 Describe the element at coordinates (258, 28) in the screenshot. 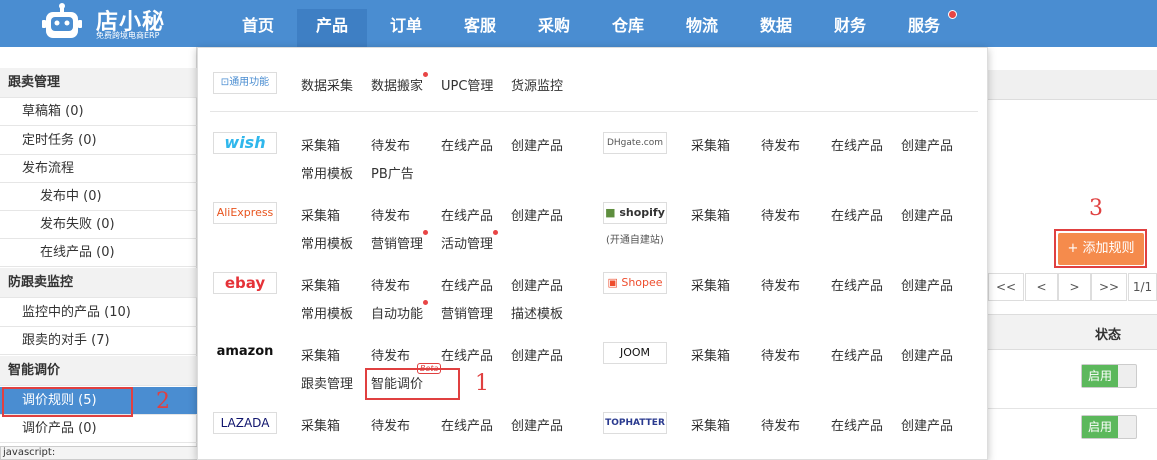

I see `nav-home: 首页` at that location.